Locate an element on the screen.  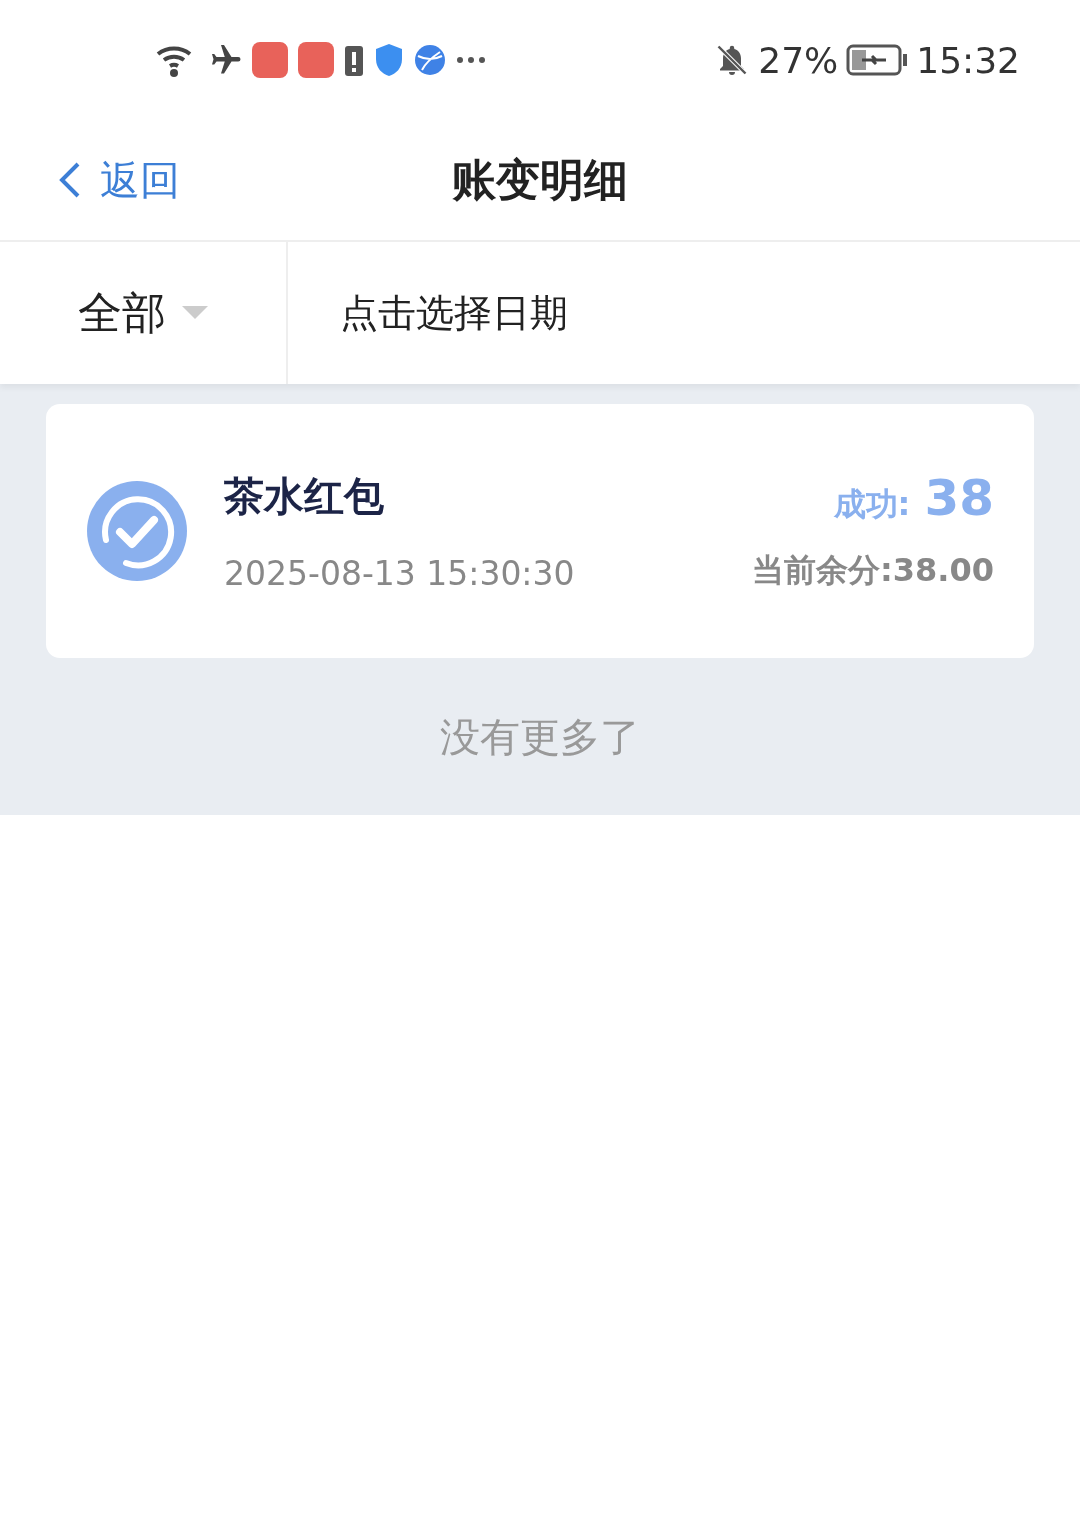
check-circle-icon is located at coordinates (137, 531).